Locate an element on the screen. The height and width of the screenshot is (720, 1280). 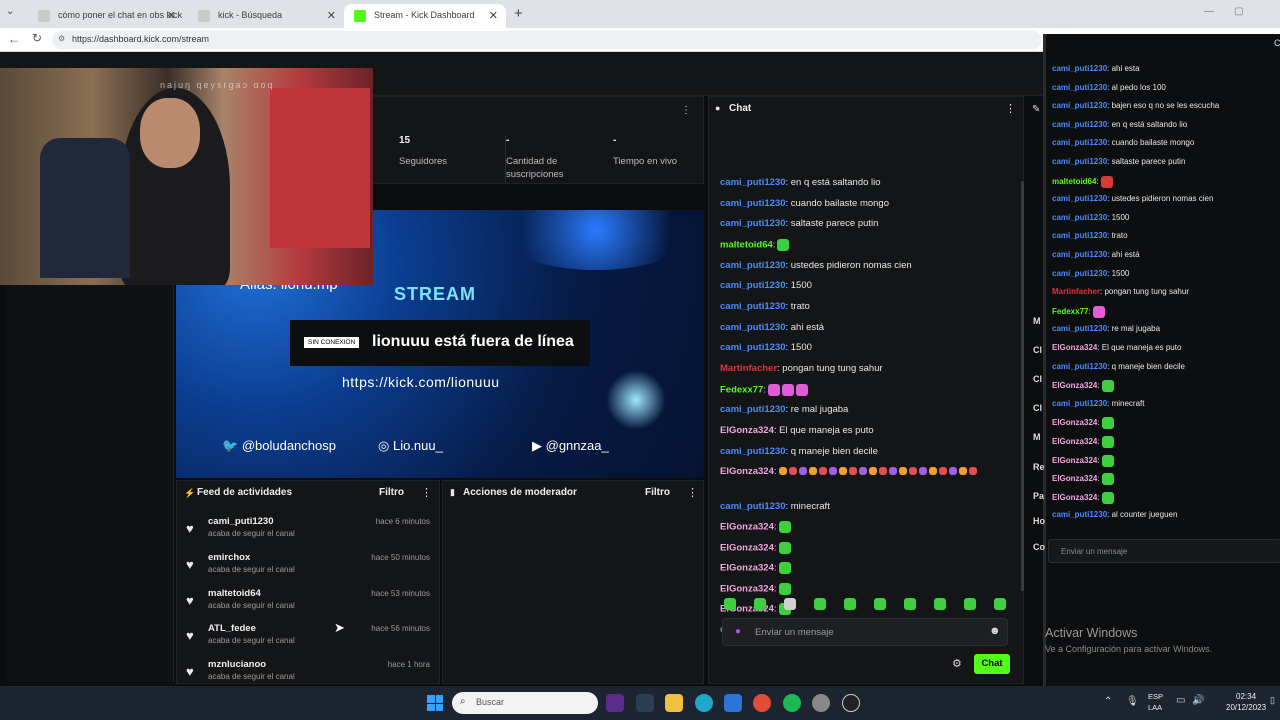
vs-icon is located at coordinates (615, 703).